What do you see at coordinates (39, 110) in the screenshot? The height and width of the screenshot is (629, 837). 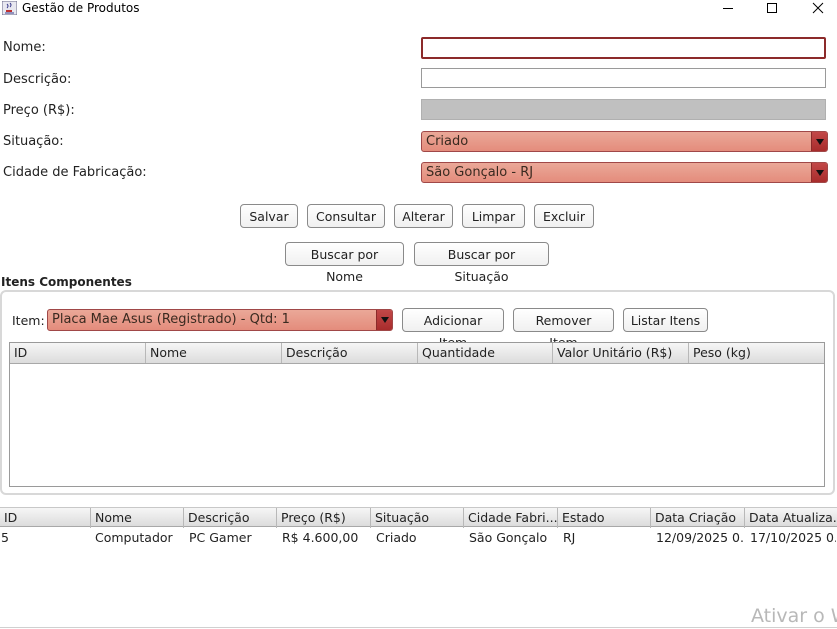 I see `preco-label: Preço (R$):` at bounding box center [39, 110].